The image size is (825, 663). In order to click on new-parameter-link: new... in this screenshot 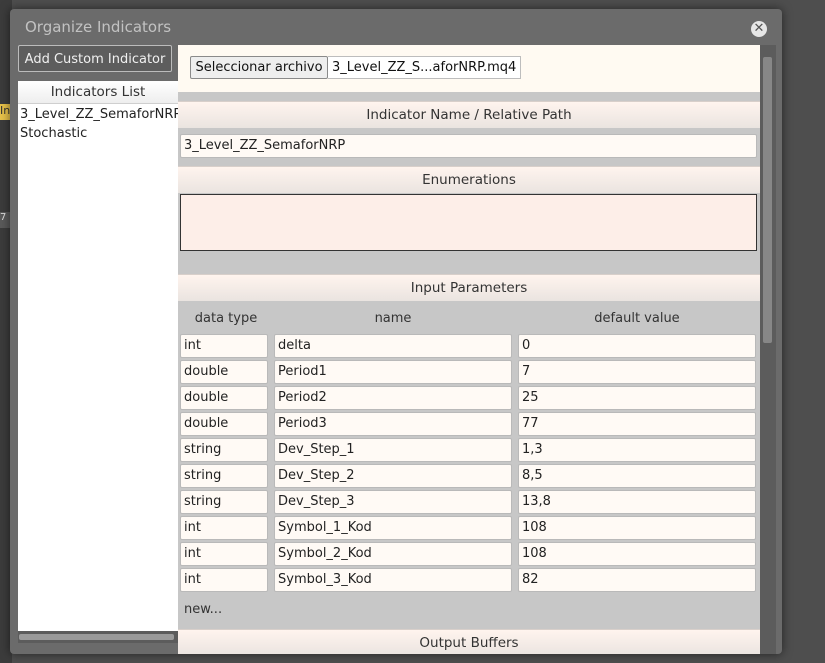, I will do `click(203, 609)`.